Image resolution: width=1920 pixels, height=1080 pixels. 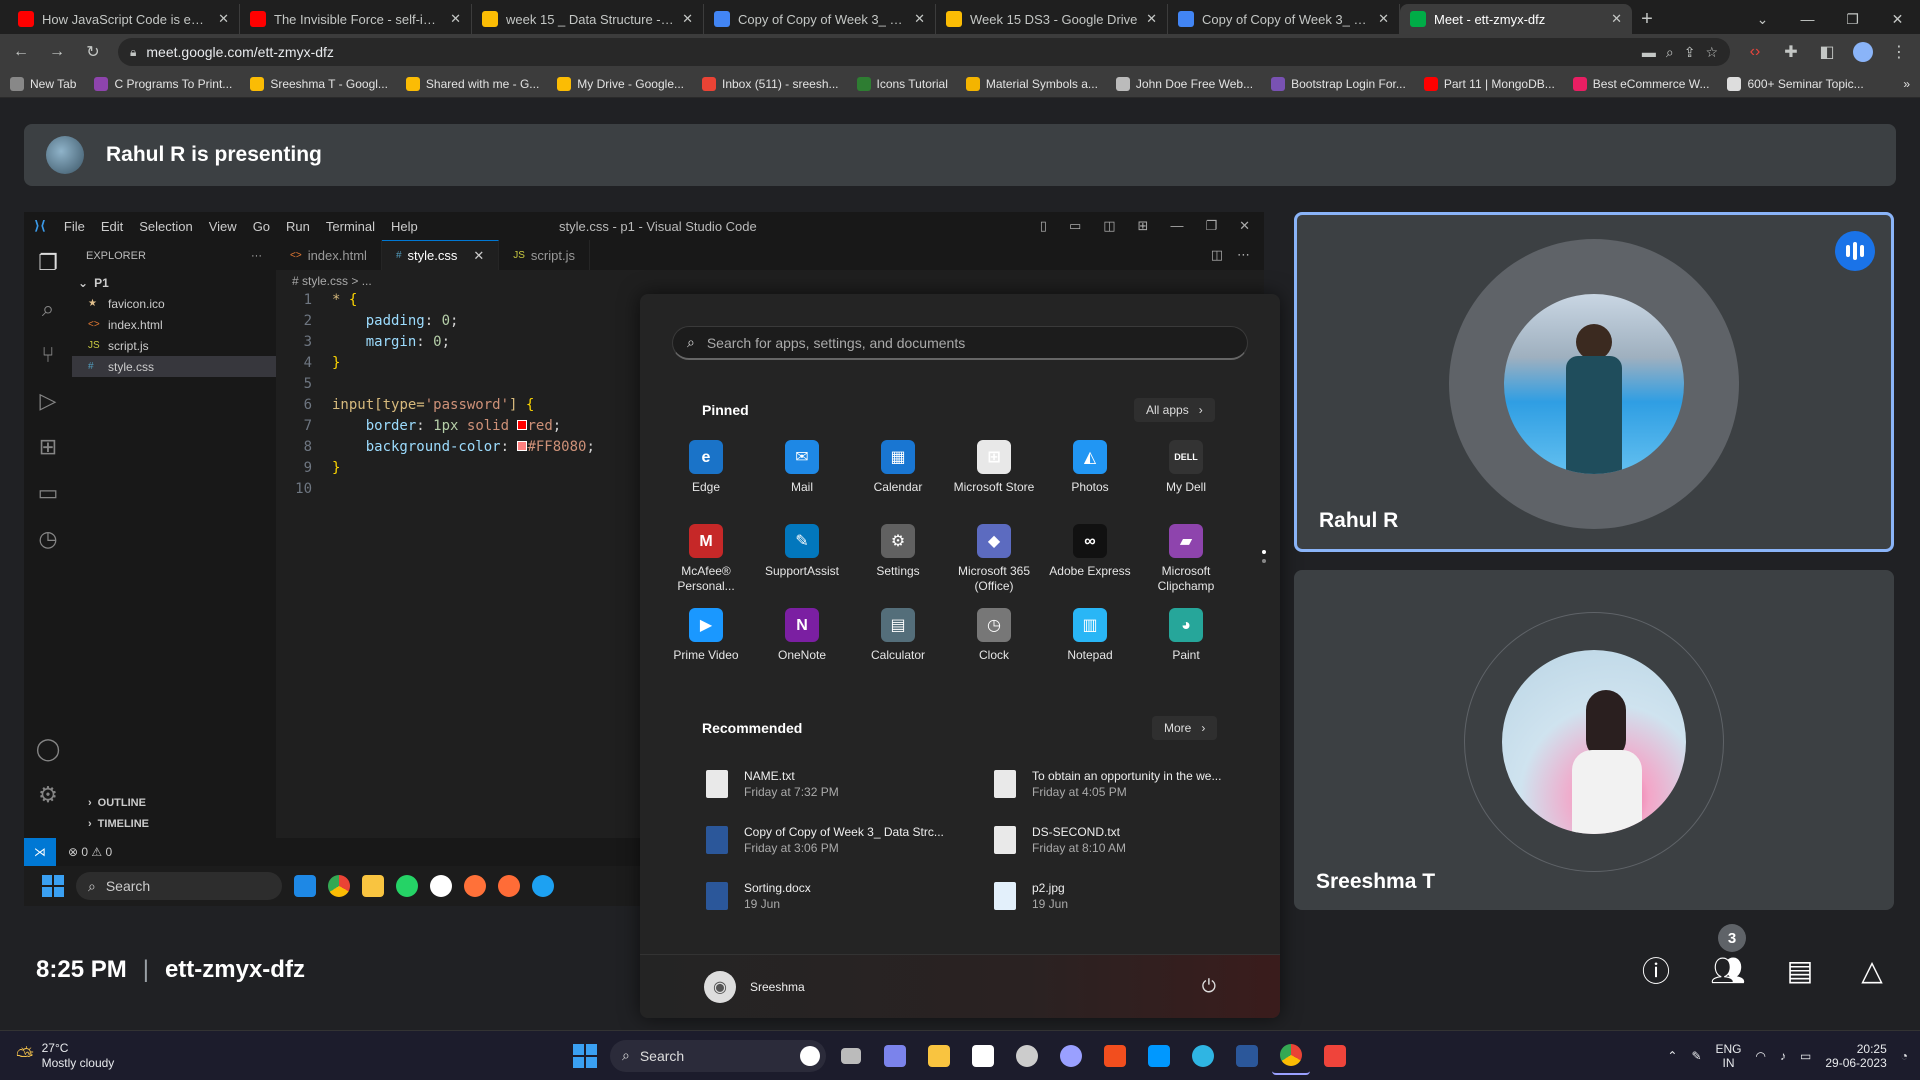 What do you see at coordinates (373, 886) in the screenshot?
I see `file-explorer-taskbar-icon` at bounding box center [373, 886].